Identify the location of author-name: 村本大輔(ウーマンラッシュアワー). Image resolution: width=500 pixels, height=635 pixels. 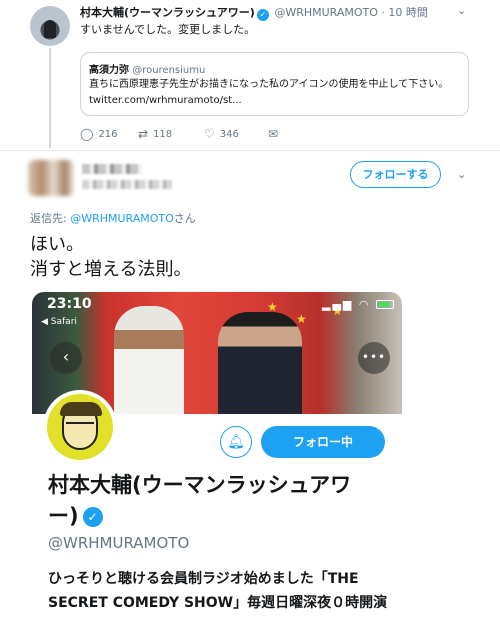
(167, 12).